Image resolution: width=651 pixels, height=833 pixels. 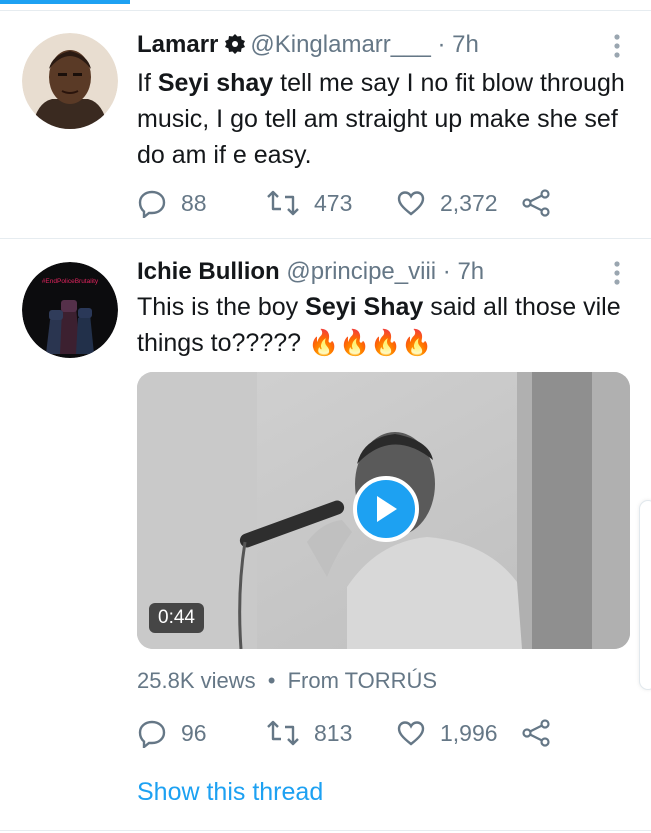 What do you see at coordinates (363, 680) in the screenshot?
I see `video-source: From TORRÚS` at bounding box center [363, 680].